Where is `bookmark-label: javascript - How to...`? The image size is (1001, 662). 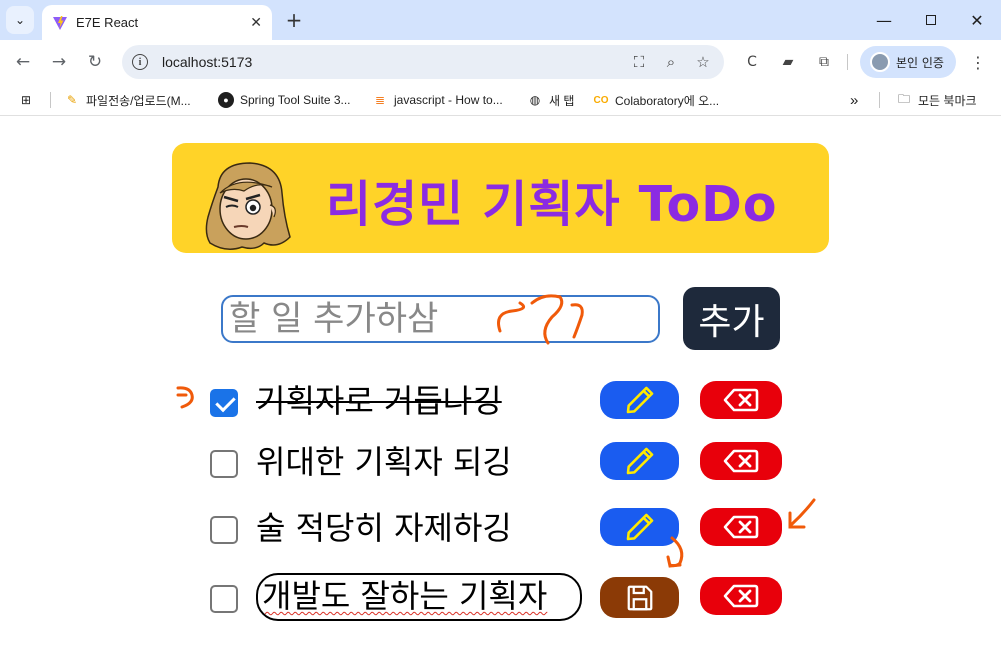 bookmark-label: javascript - How to... is located at coordinates (448, 100).